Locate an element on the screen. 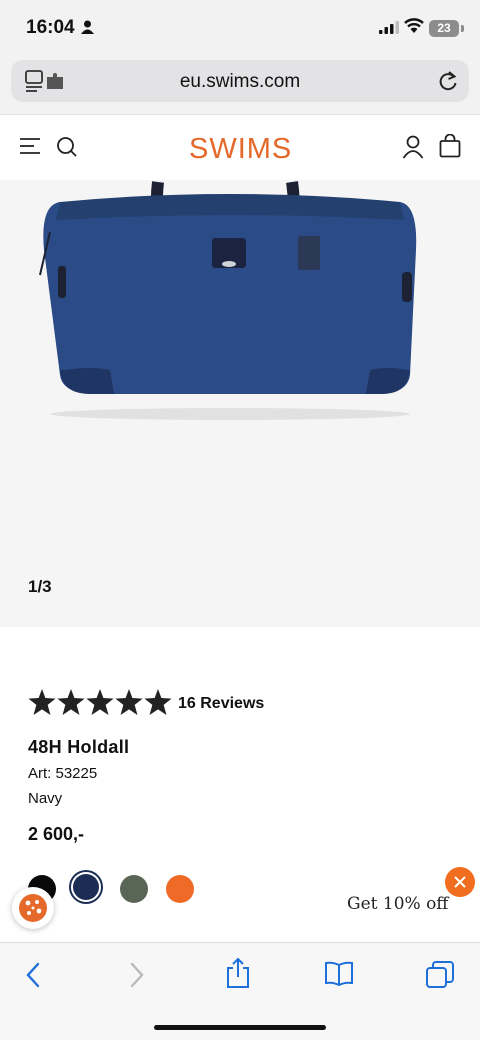 The width and height of the screenshot is (480, 1040). close-icon is located at coordinates (460, 882).